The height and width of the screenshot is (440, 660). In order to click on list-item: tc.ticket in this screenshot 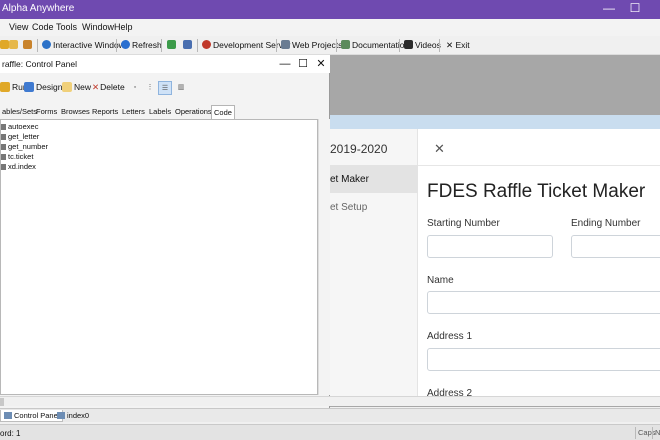, I will do `click(17, 156)`.